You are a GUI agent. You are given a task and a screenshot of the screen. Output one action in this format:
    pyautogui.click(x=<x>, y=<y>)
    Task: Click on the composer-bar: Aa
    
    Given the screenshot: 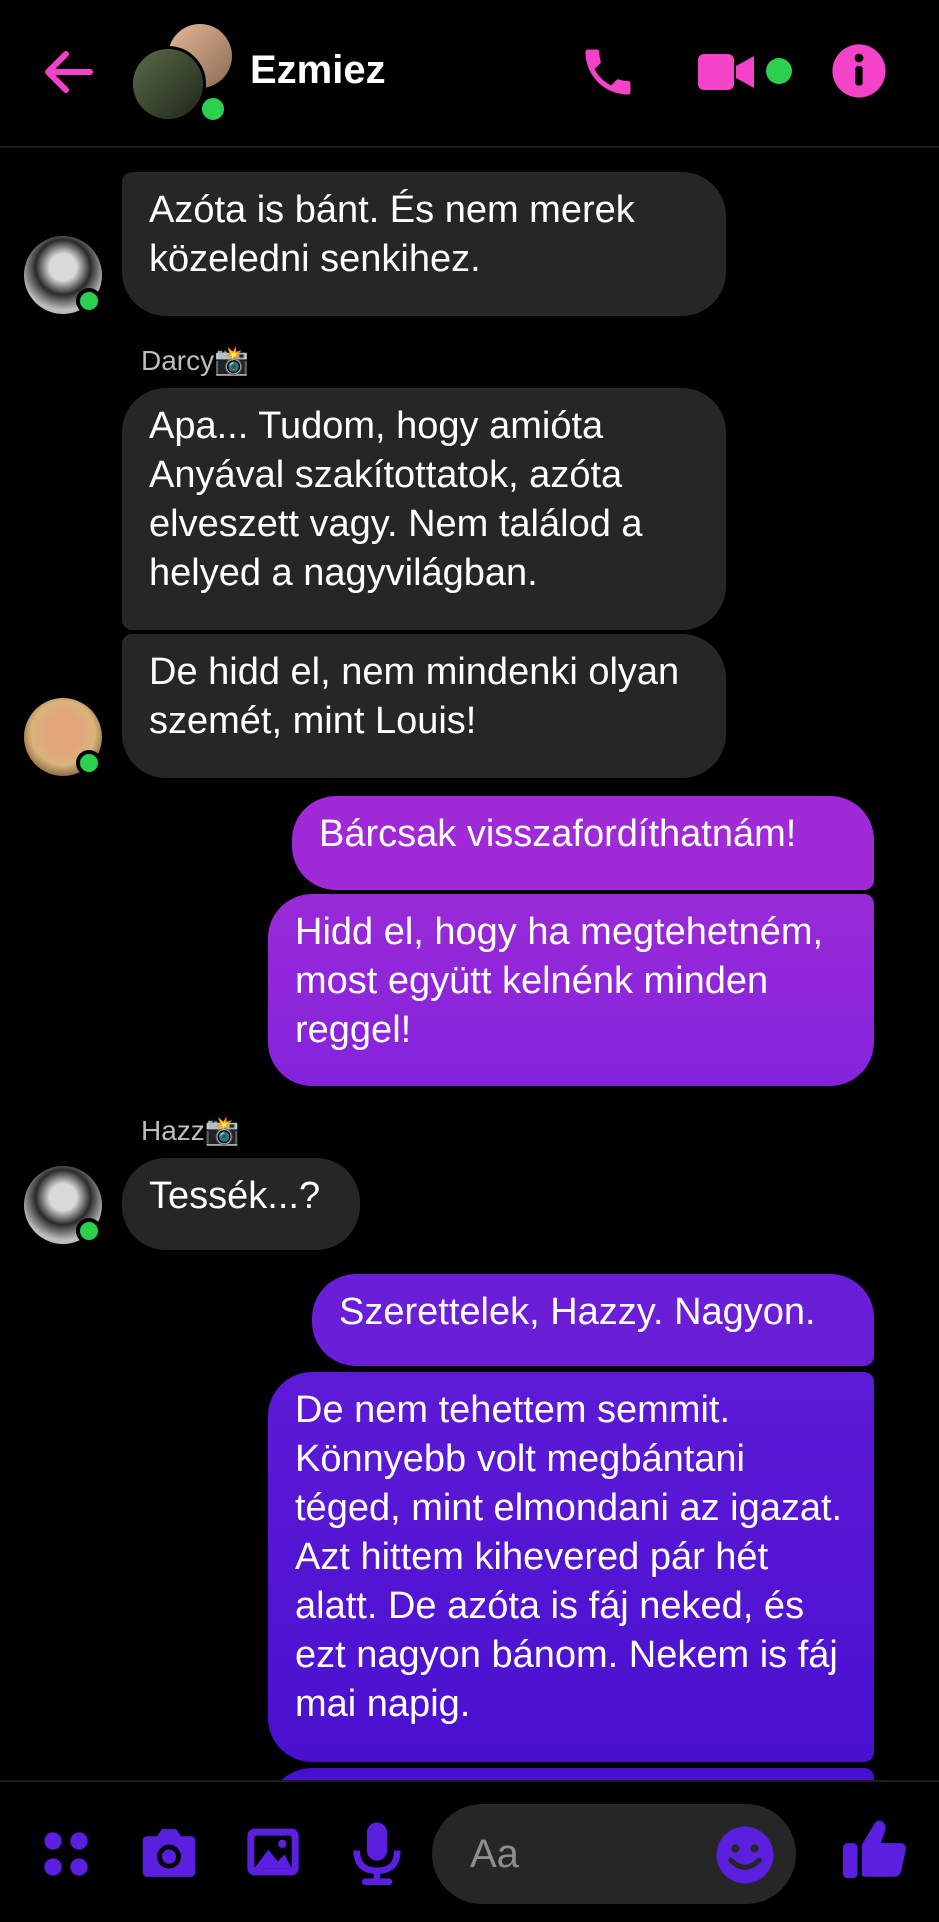 What is the action you would take?
    pyautogui.click(x=469, y=1851)
    